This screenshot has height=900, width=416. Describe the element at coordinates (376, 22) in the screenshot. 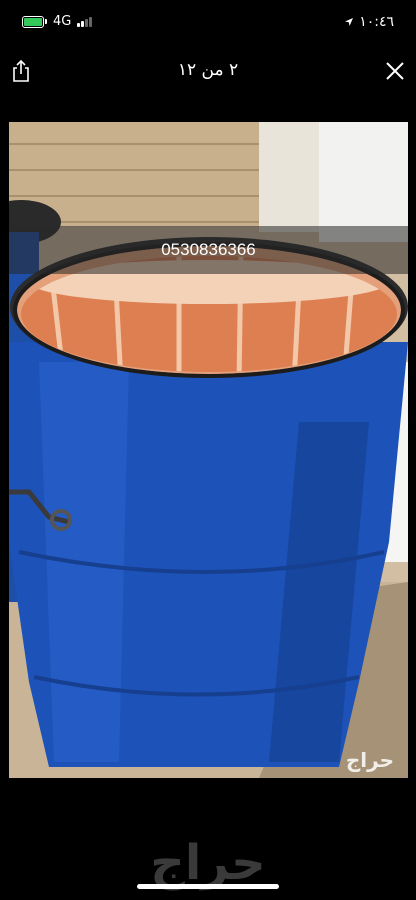

I see `clock: ١٠:٤٦` at that location.